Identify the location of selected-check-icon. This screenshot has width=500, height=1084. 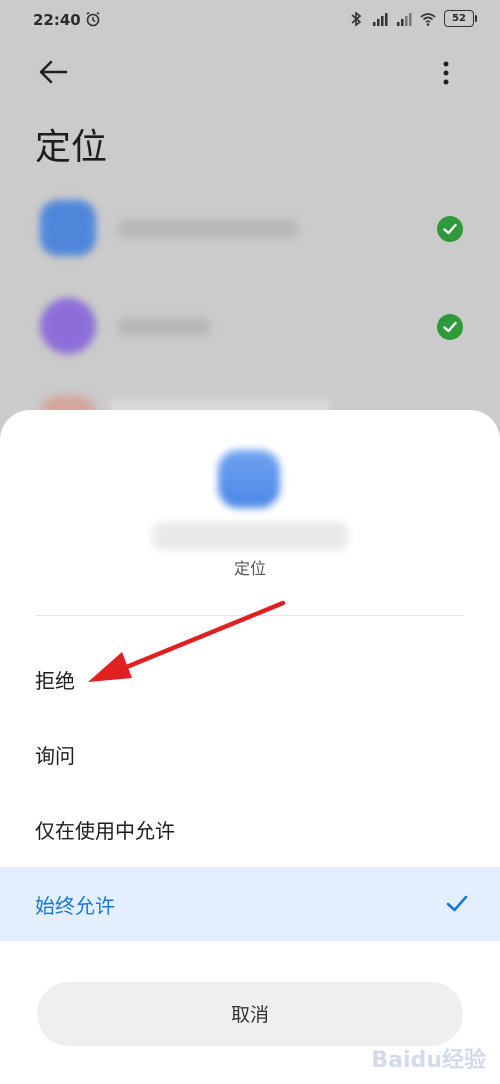
(457, 903).